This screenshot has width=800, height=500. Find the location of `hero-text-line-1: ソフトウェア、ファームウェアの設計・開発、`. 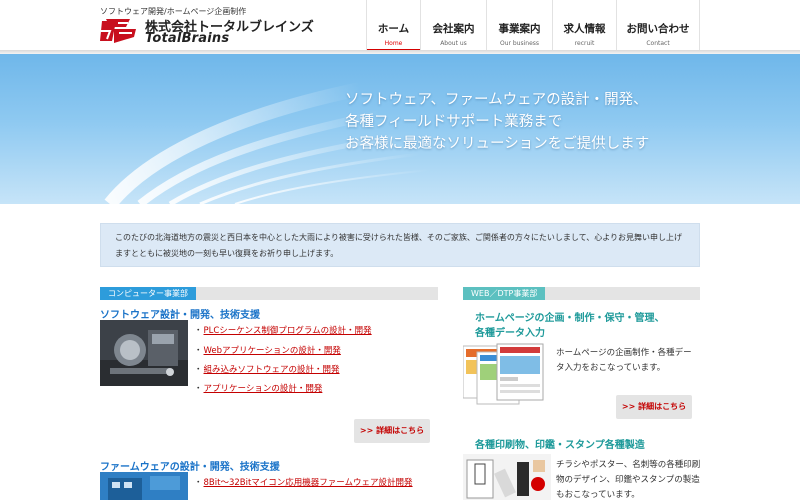

hero-text-line-1: ソフトウェア、ファームウェアの設計・開発、 is located at coordinates (496, 100).